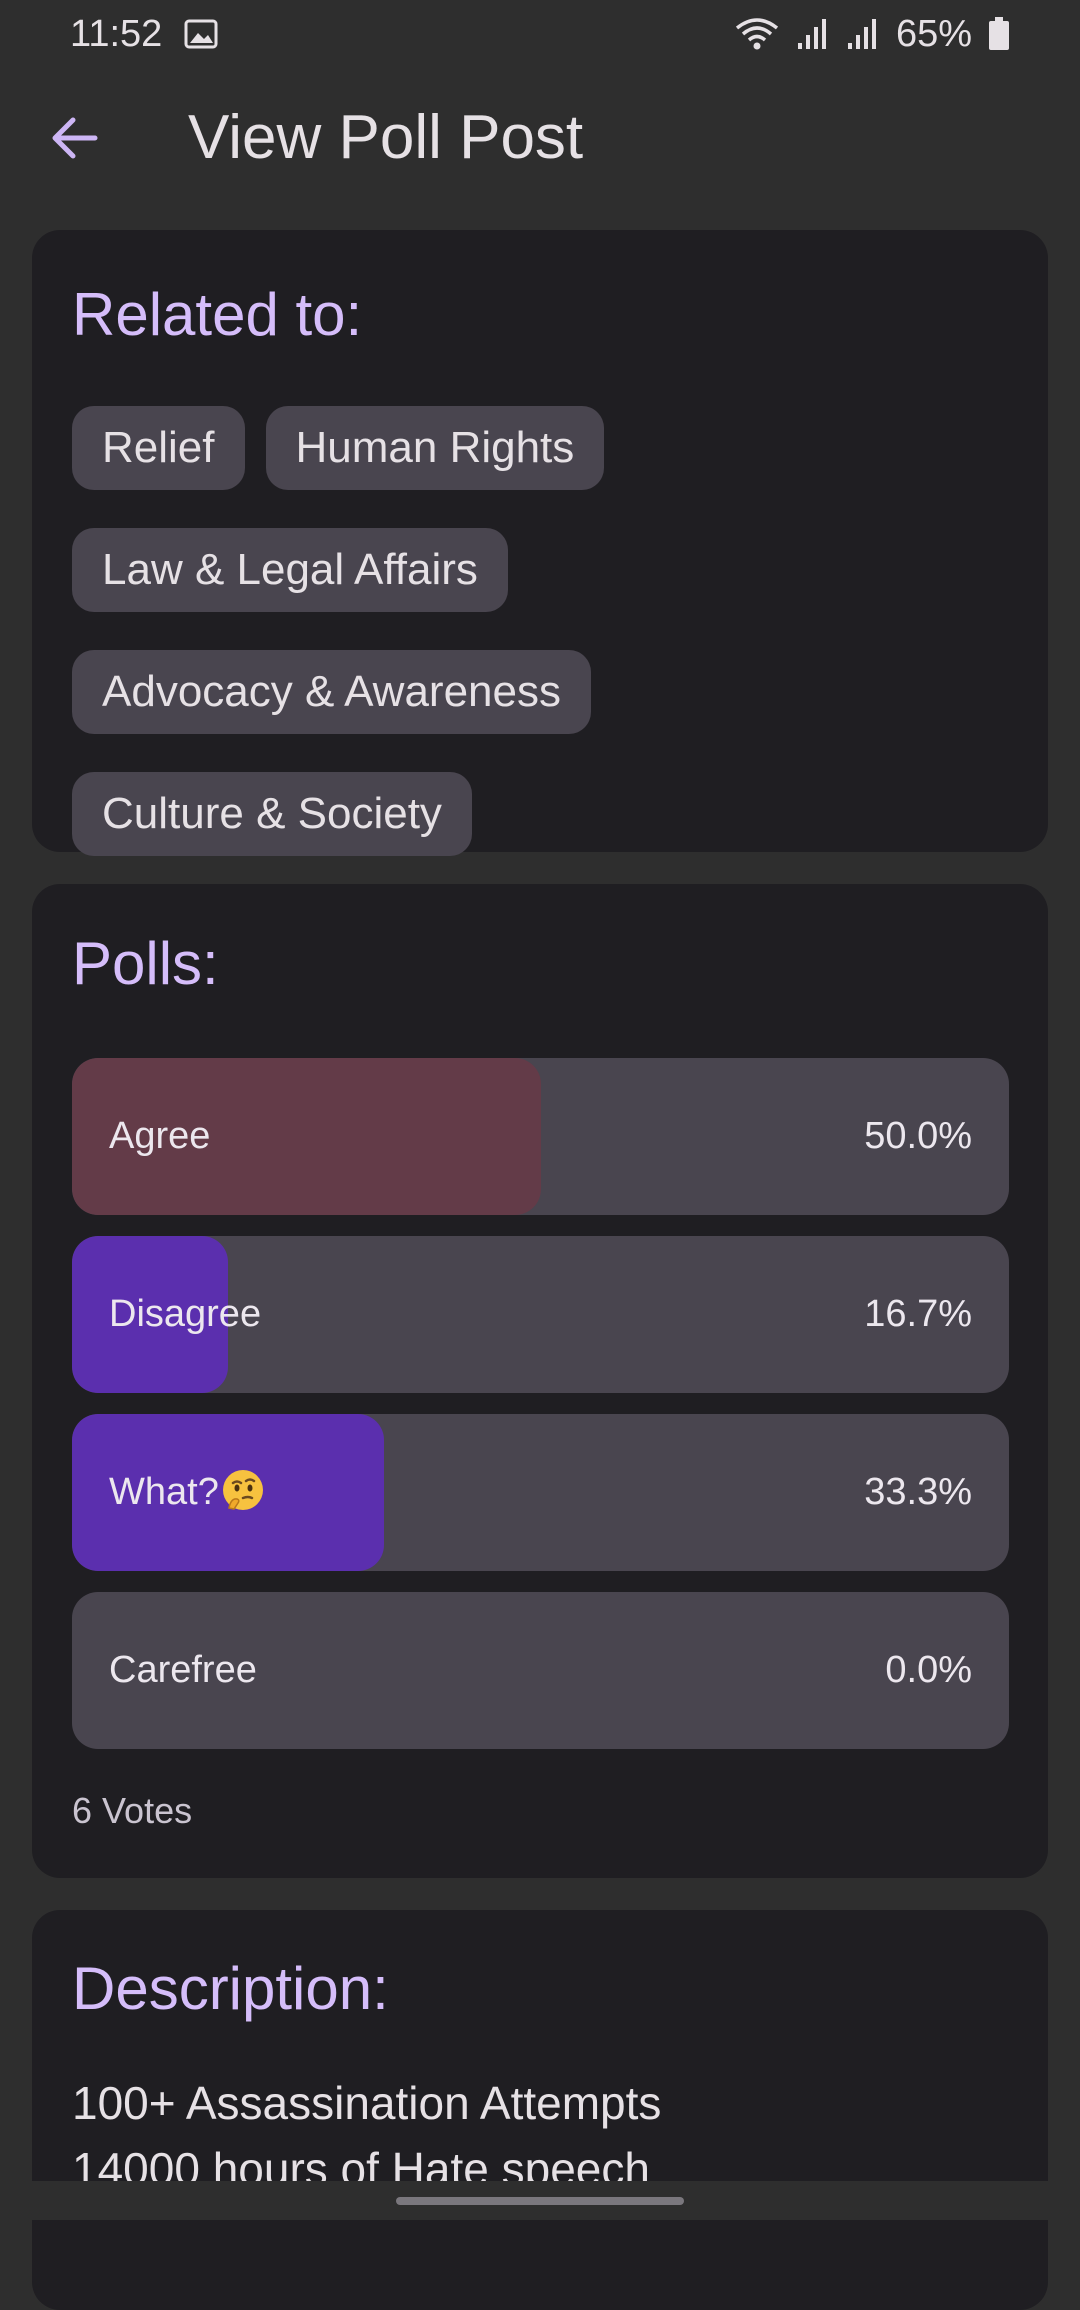 The image size is (1080, 2310). I want to click on poll-option-disagree: Disagree 16.7%, so click(540, 1314).